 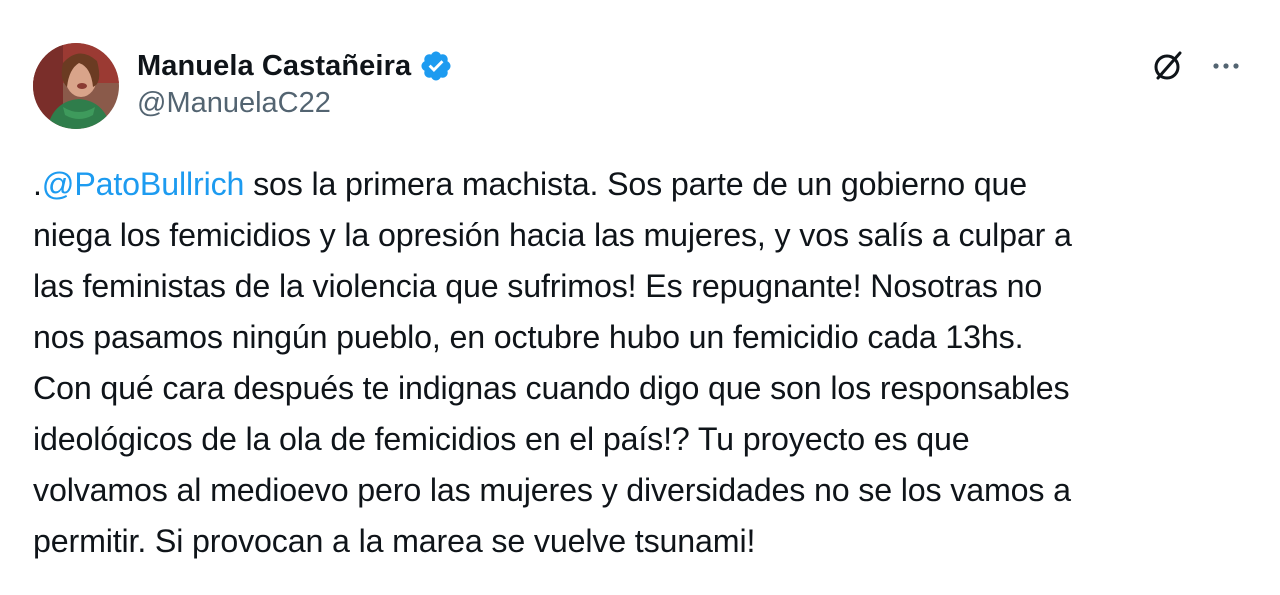 What do you see at coordinates (143, 184) in the screenshot?
I see `mention-link: @PatoBullrich` at bounding box center [143, 184].